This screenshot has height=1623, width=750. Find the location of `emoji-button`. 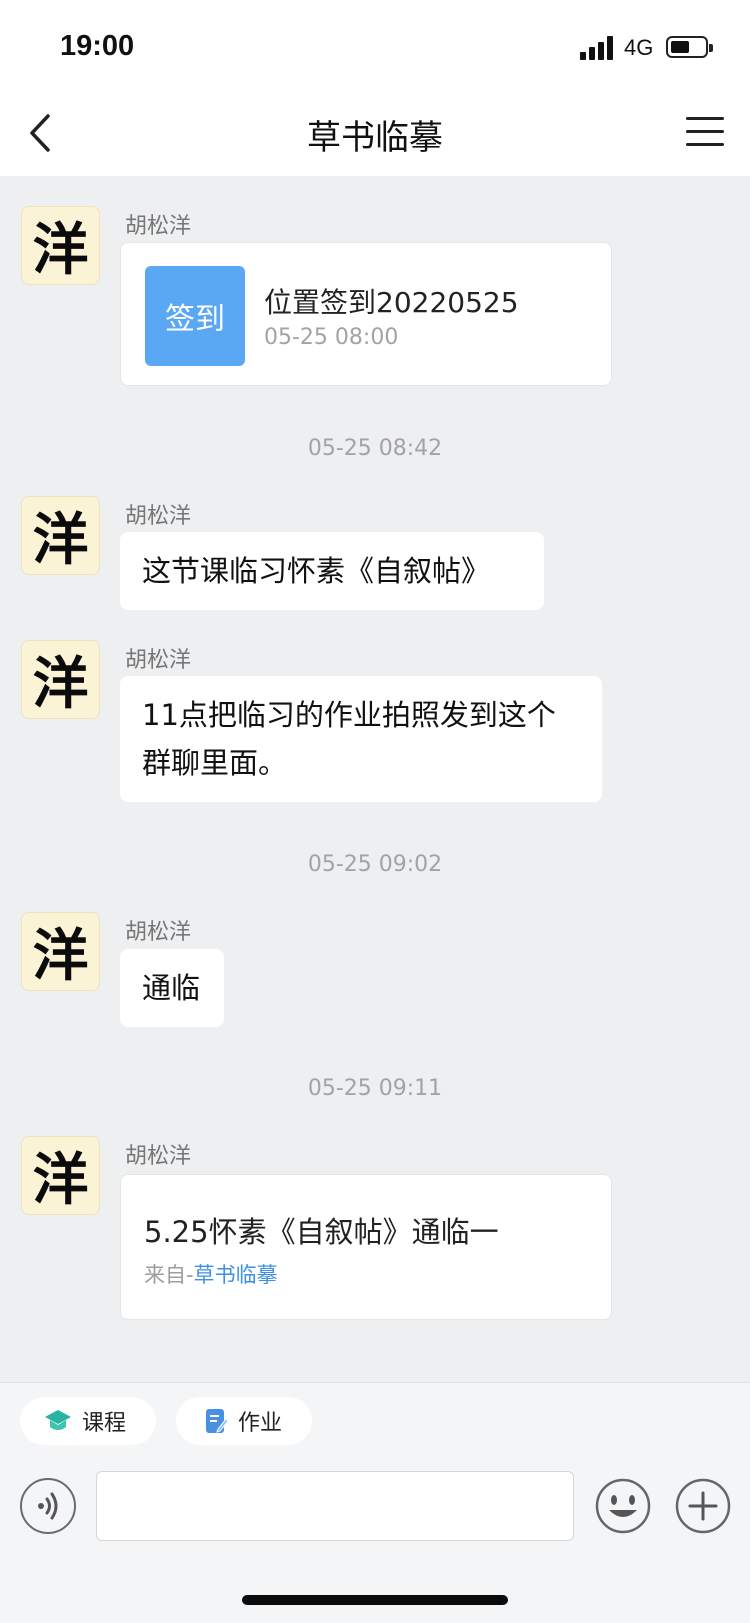

emoji-button is located at coordinates (623, 1506).